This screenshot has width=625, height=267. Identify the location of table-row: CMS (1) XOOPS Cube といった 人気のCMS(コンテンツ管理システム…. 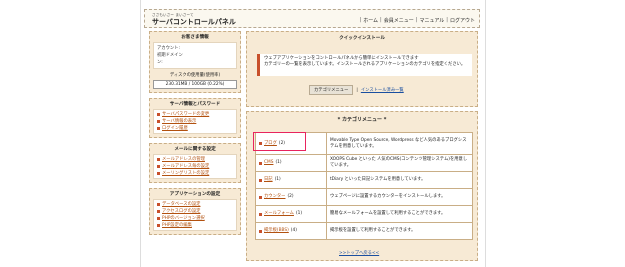
(364, 163).